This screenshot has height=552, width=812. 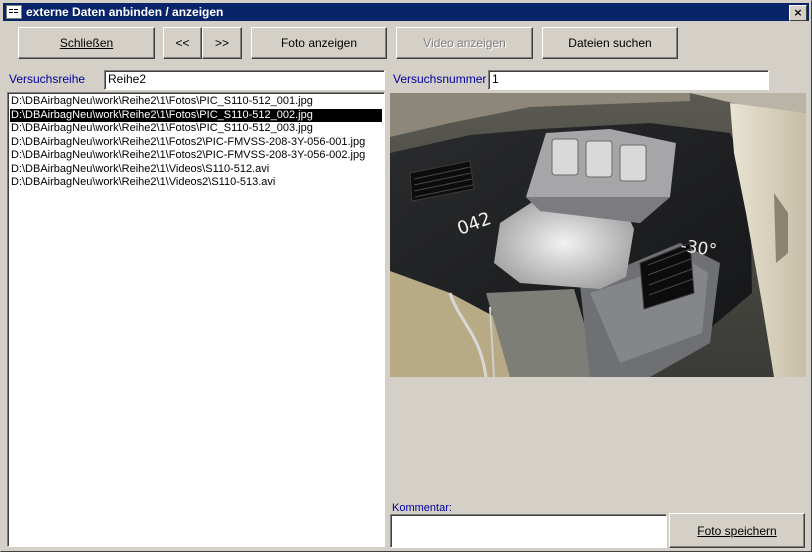 I want to click on kommentar-label: Kommentar:, so click(x=422, y=508).